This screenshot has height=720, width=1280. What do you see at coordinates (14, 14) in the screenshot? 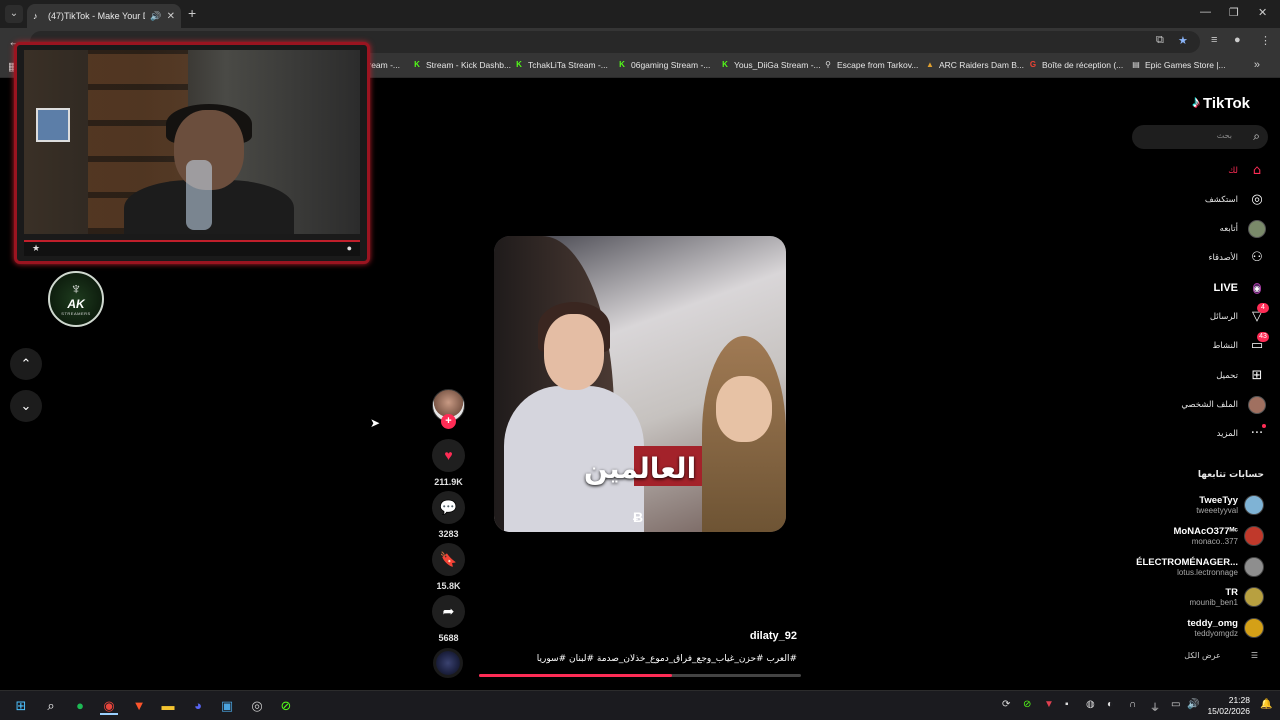
I see `tab-search-button: ⌄` at bounding box center [14, 14].